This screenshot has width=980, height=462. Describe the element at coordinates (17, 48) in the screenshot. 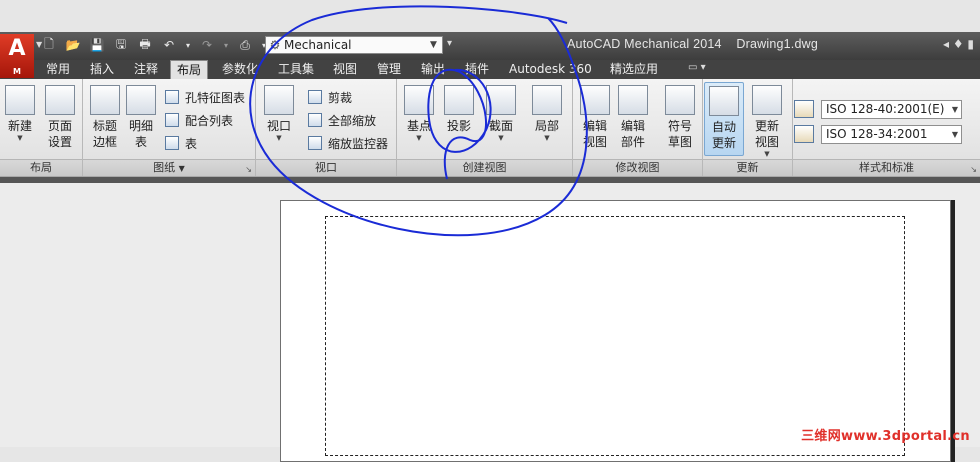

I see `app-logo-letter: A` at that location.